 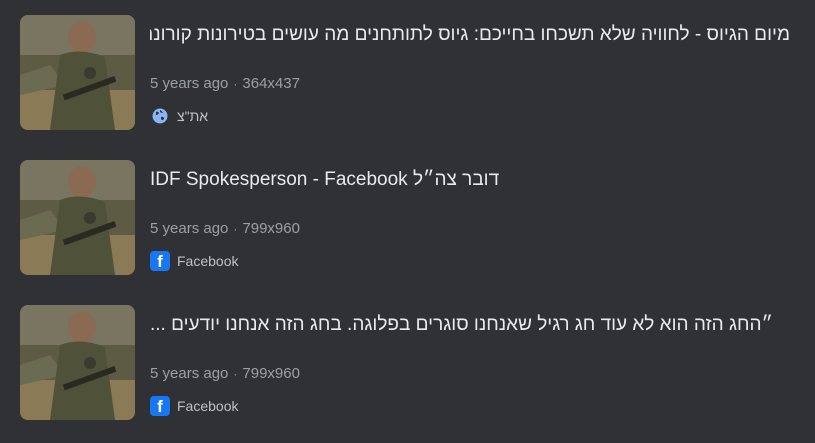 I want to click on result-dimensions: 364x437, so click(x=271, y=83).